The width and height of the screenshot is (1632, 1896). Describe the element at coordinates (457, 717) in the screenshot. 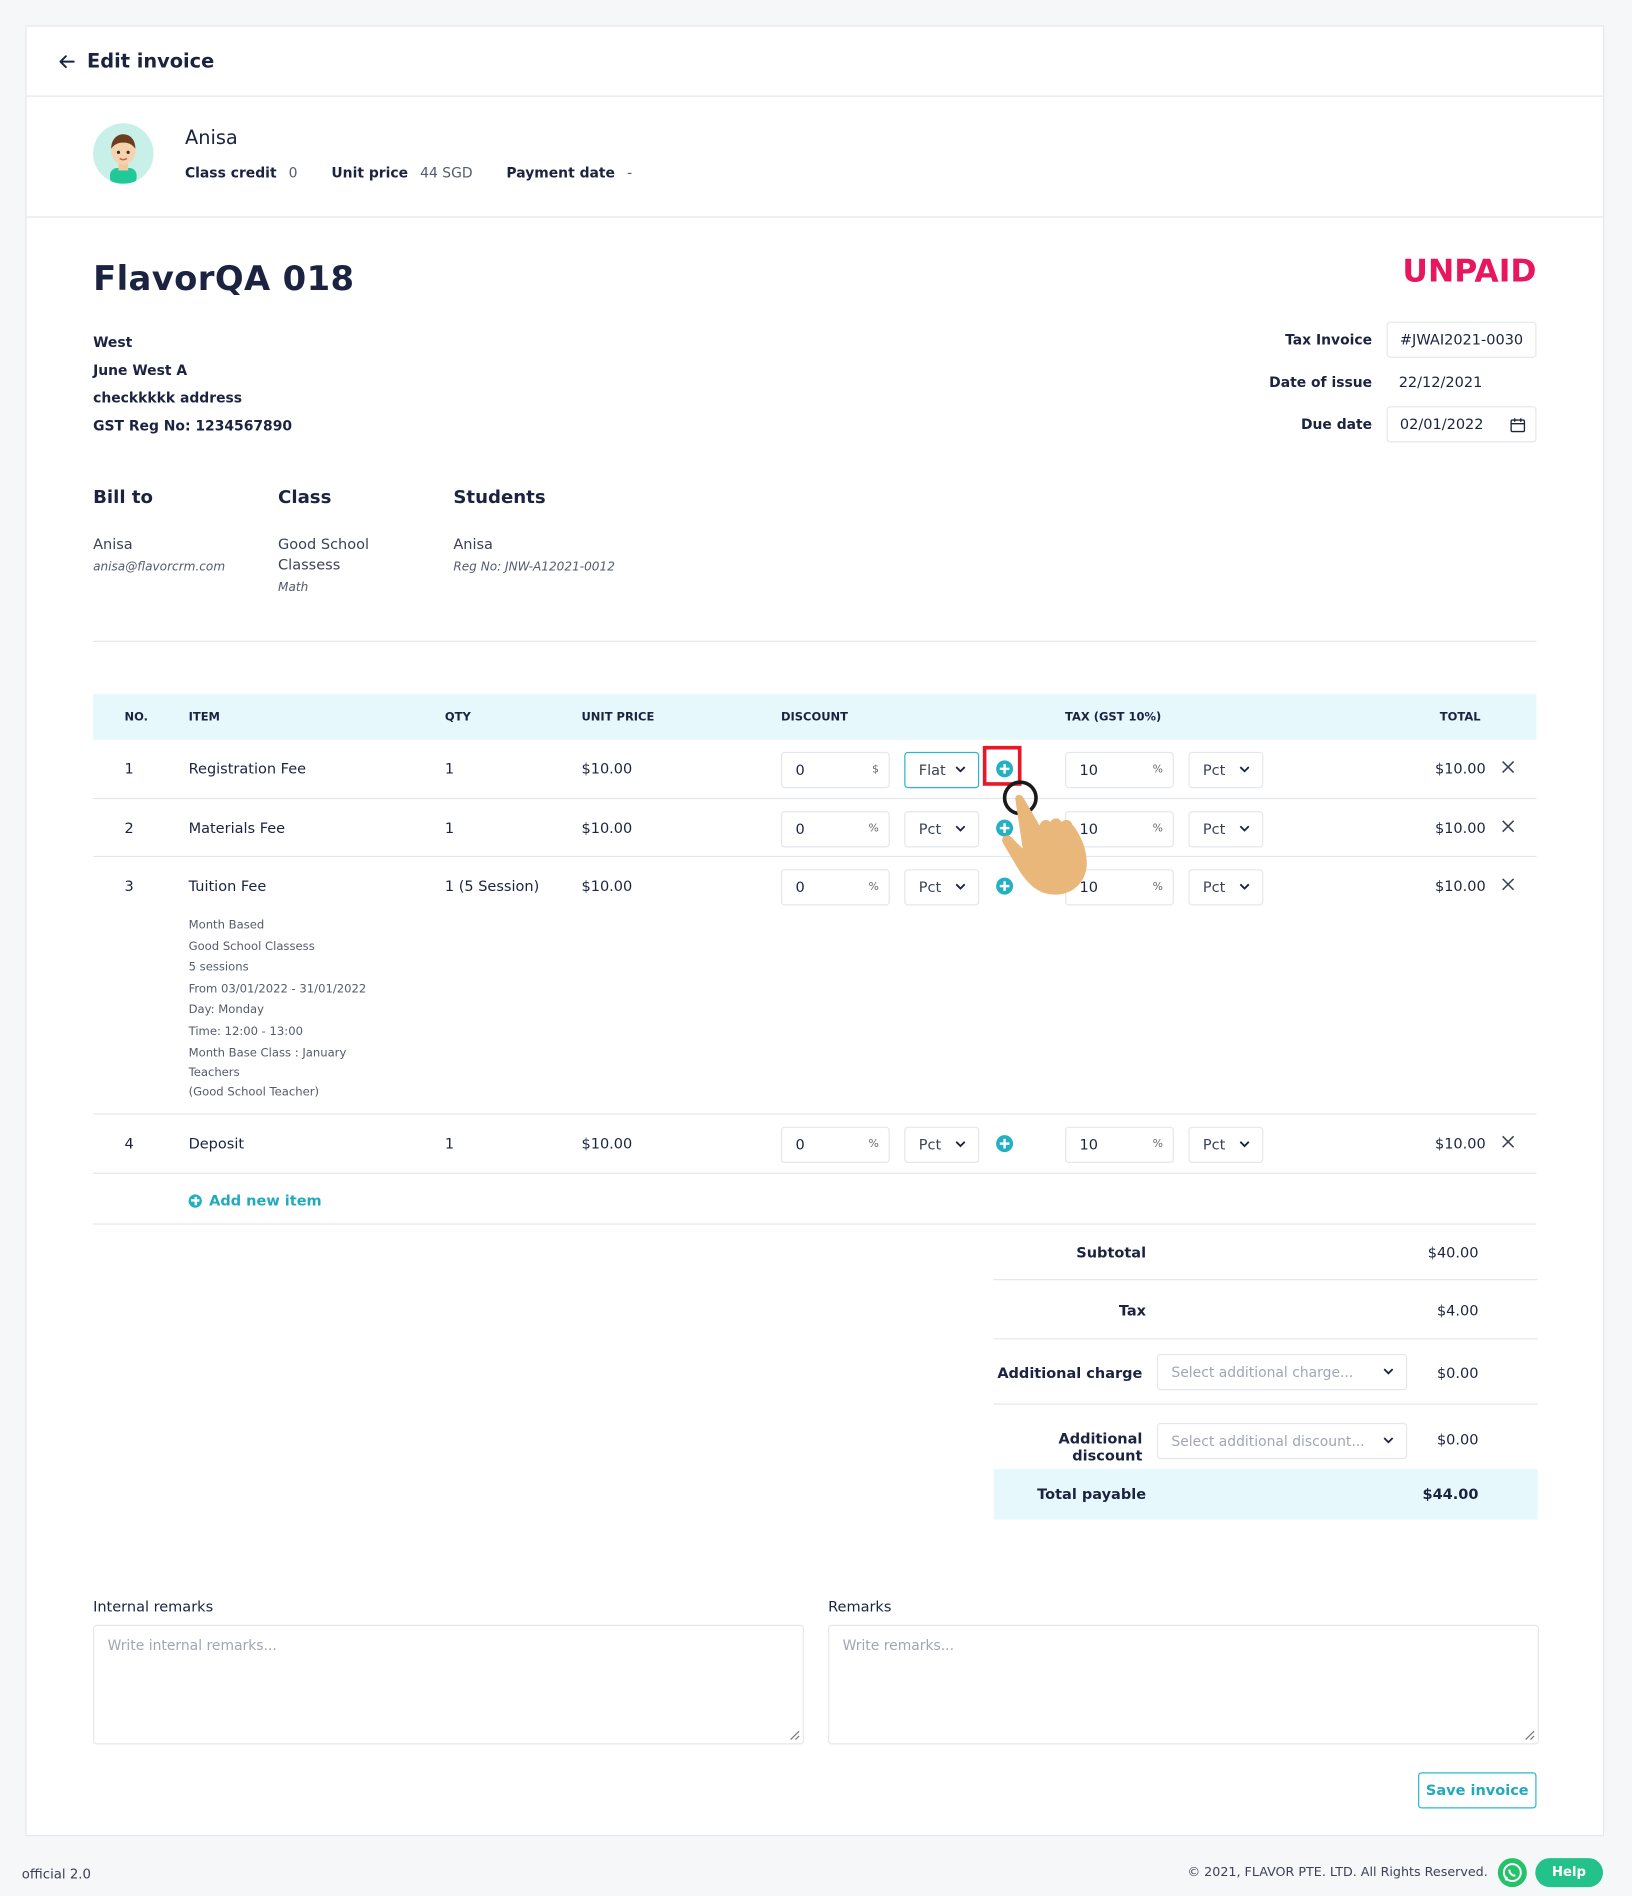

I see `col-qty: QTY` at that location.